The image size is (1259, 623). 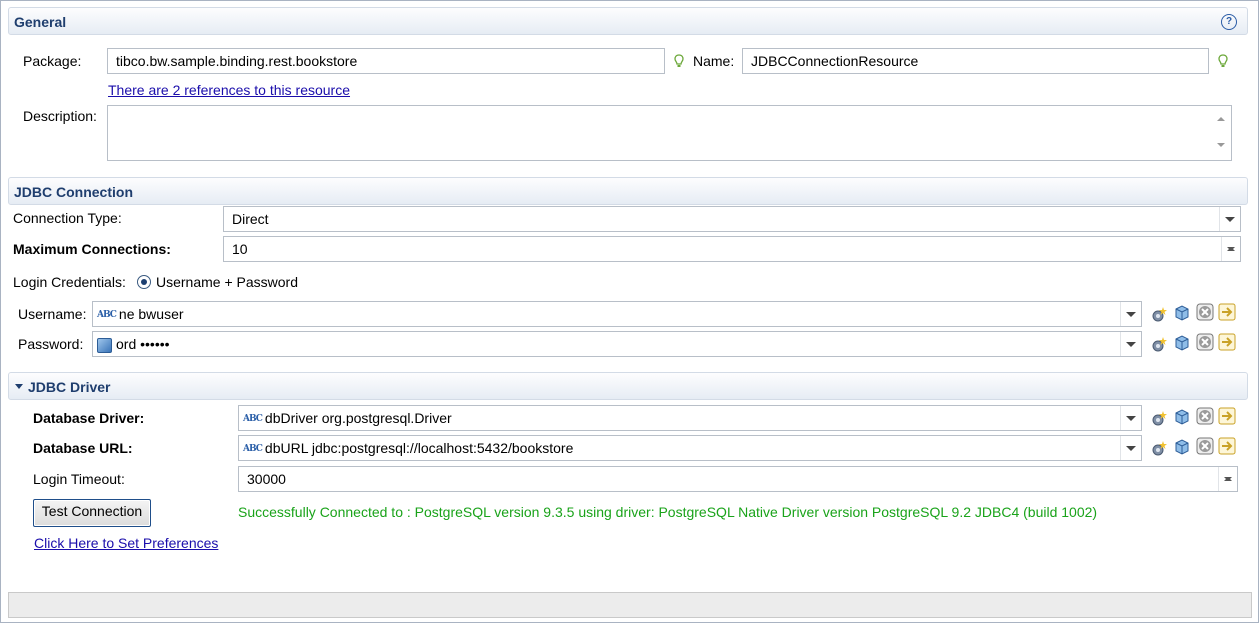 I want to click on radio-dot, so click(x=144, y=282).